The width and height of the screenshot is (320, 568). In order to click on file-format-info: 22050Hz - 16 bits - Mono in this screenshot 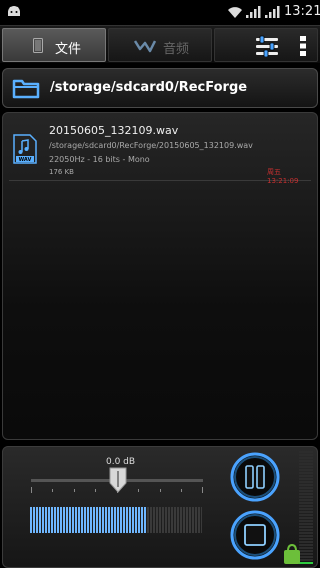, I will do `click(99, 159)`.